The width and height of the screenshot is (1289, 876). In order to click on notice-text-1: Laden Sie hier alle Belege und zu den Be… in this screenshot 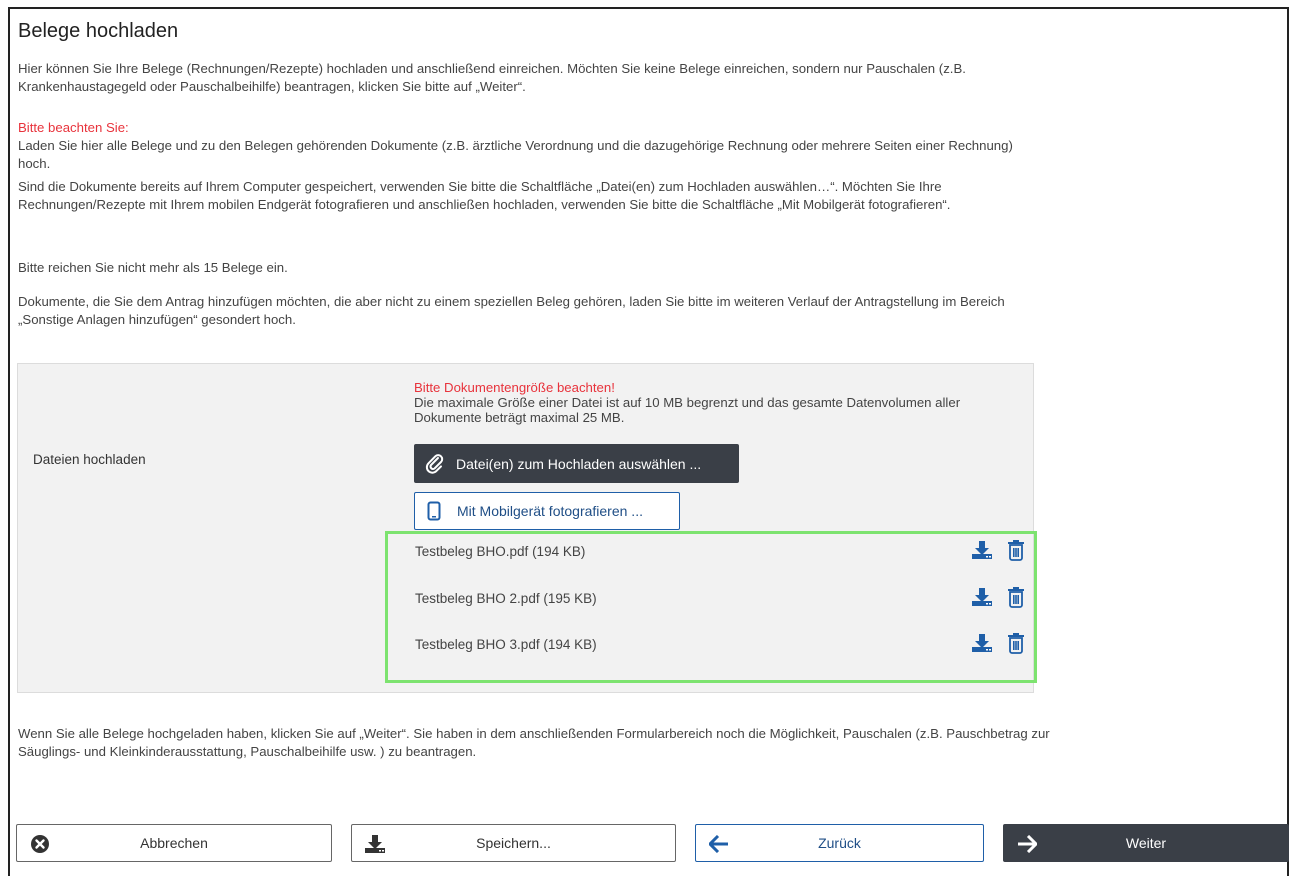, I will do `click(515, 154)`.